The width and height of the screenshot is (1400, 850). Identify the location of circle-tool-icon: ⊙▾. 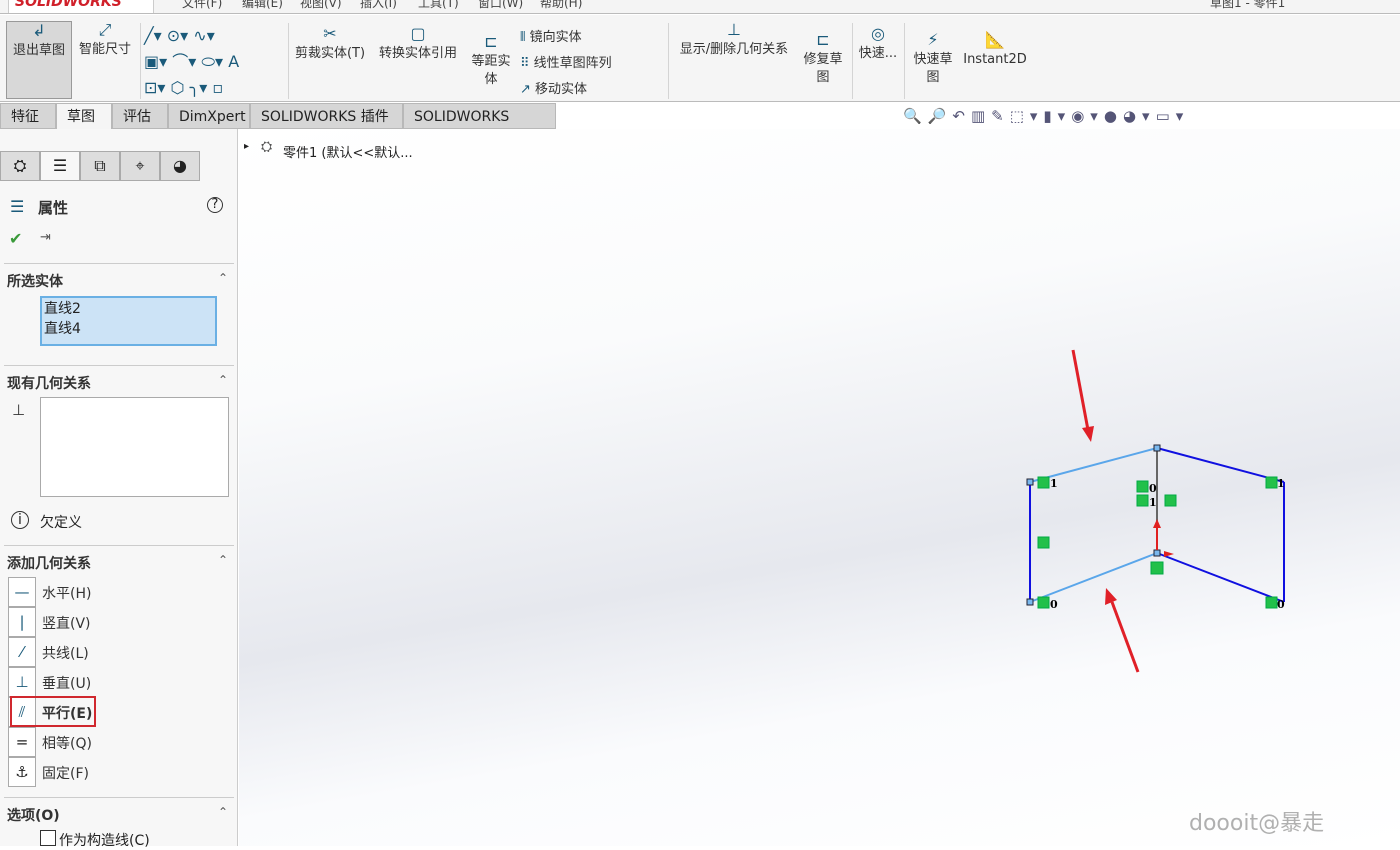
(177, 35).